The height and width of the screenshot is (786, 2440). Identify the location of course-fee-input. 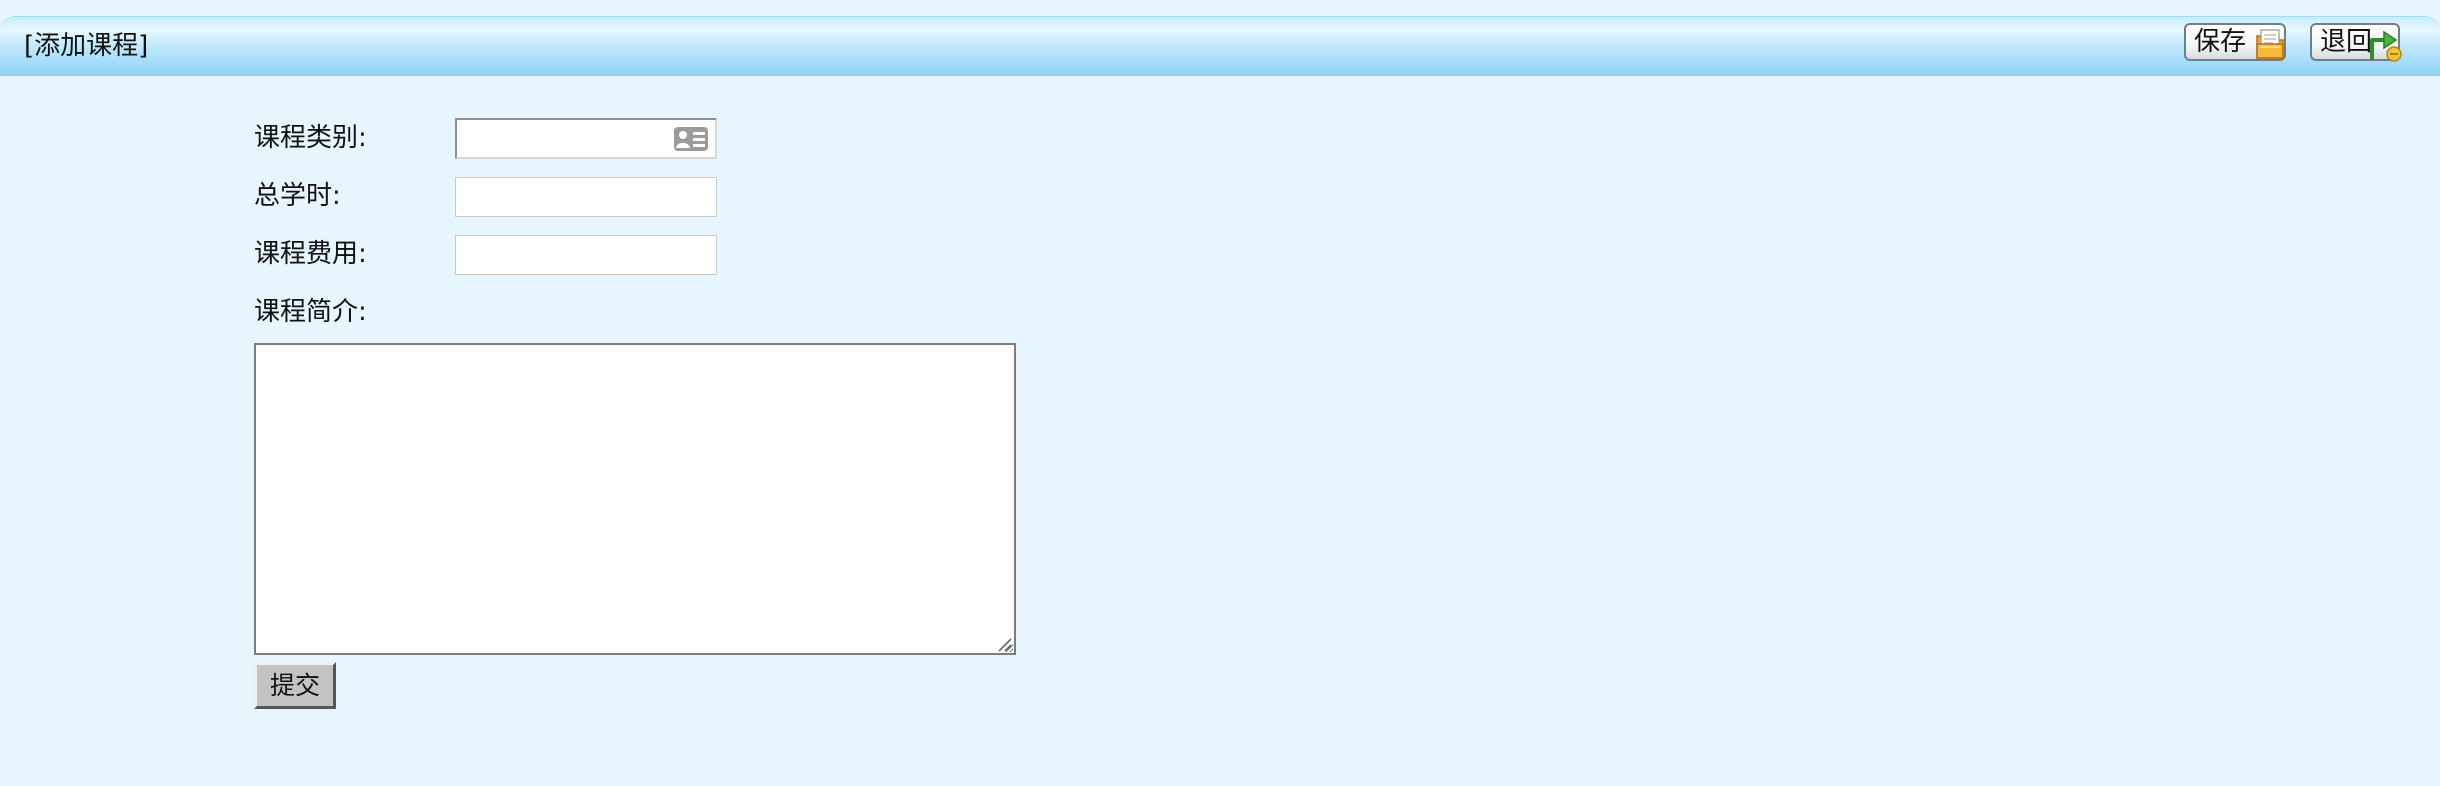
(586, 255).